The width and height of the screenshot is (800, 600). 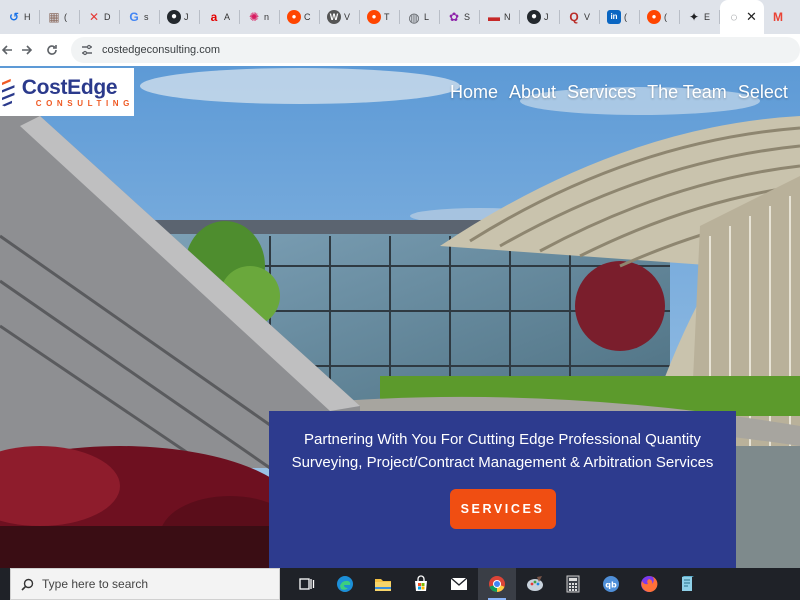 I want to click on nav-home: Home, so click(x=474, y=92).